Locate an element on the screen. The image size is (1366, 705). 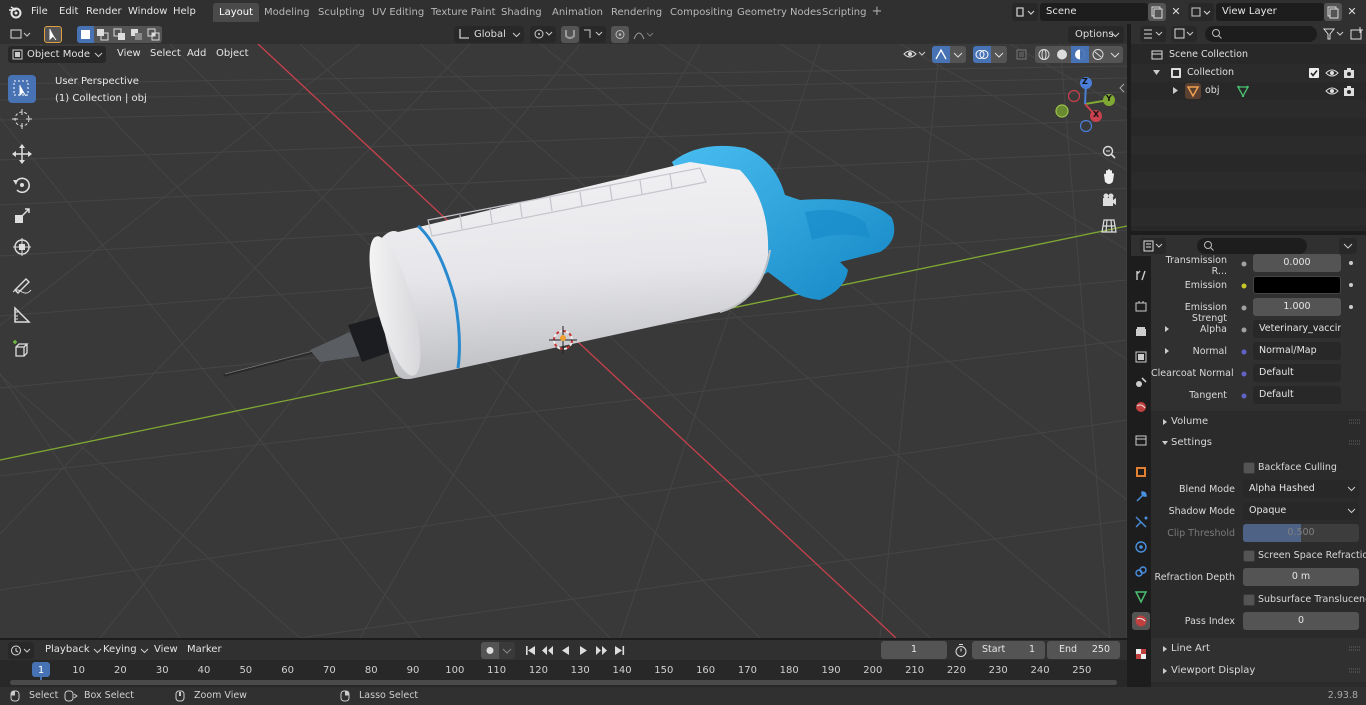
scene-selector-icon is located at coordinates (1025, 12).